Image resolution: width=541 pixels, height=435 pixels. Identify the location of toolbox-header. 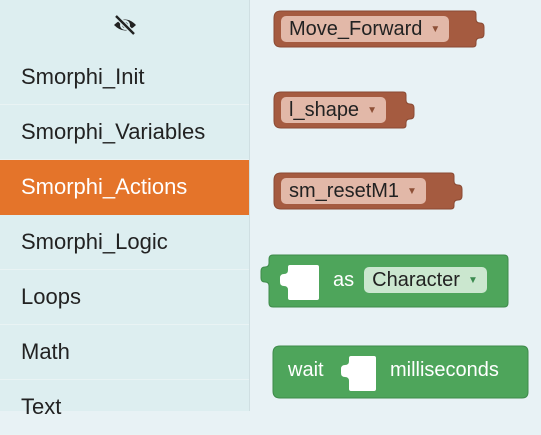
(124, 25).